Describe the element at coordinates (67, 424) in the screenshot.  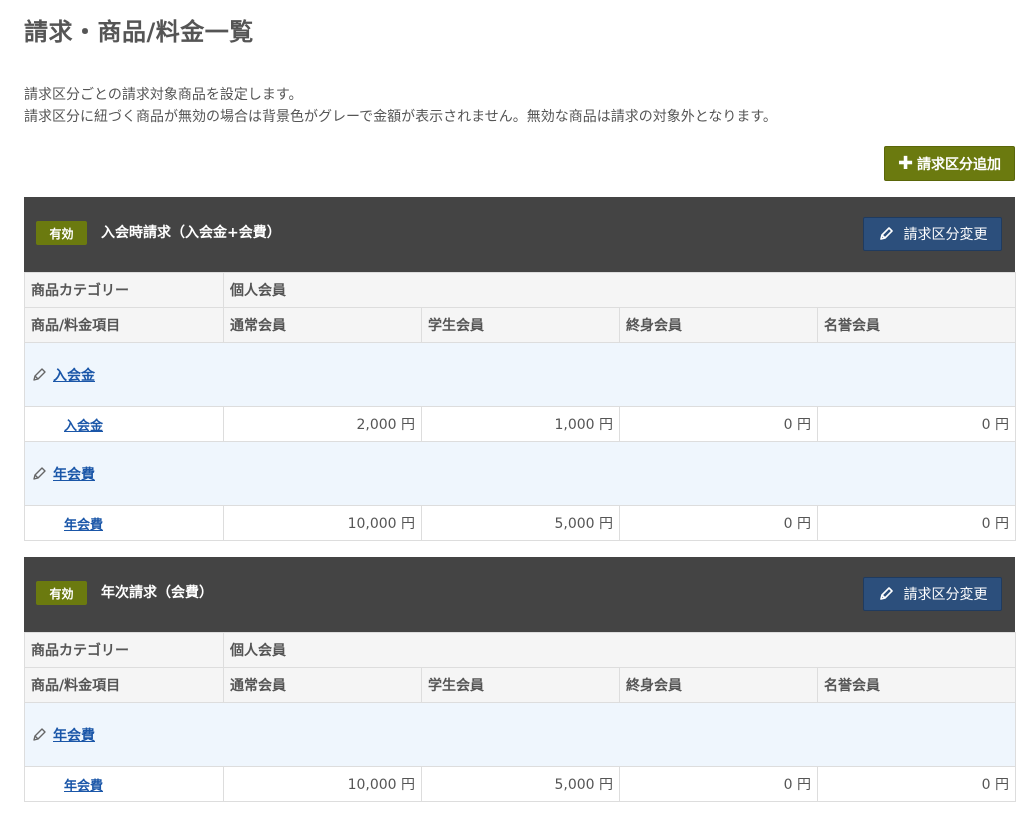
I see `product-item-link: 入会金` at that location.